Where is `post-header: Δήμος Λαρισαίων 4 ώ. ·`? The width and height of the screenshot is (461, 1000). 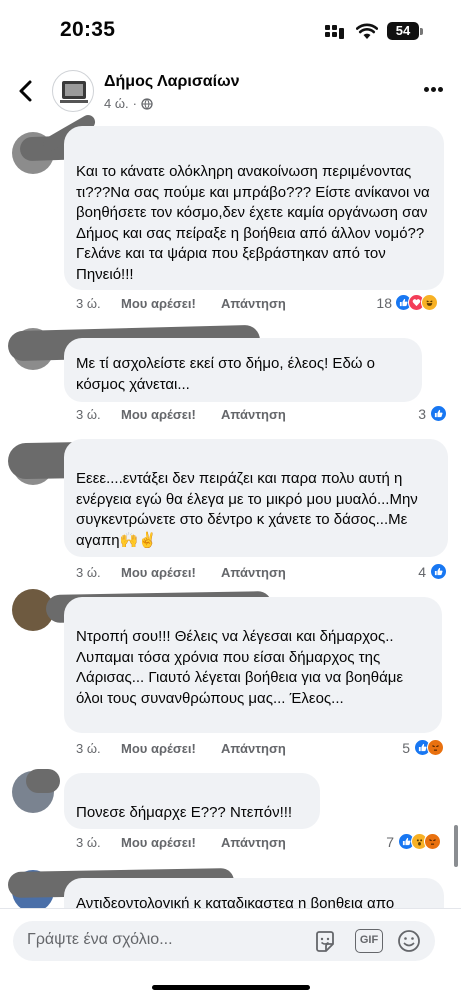 post-header: Δήμος Λαρισαίων 4 ώ. · is located at coordinates (230, 92).